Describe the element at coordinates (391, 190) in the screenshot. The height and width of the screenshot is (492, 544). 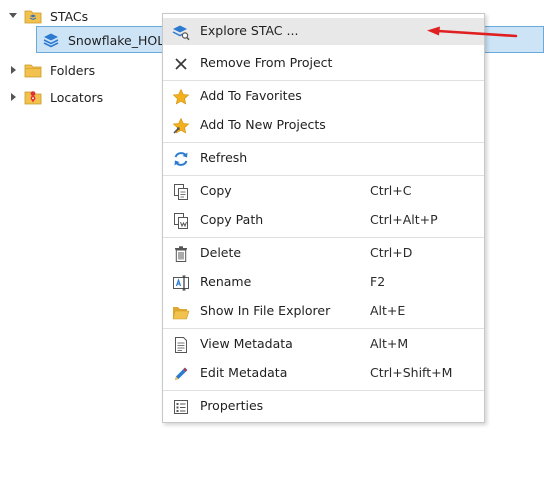
I see `menu-item-shortcut: Ctrl+C` at that location.